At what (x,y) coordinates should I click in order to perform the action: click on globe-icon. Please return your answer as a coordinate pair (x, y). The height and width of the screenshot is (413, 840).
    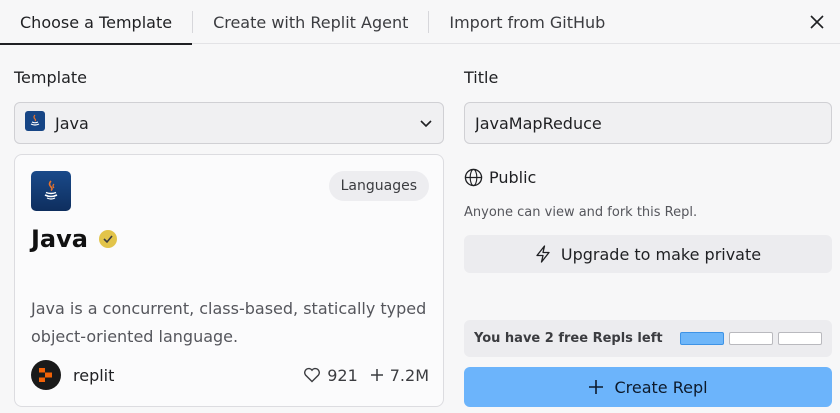
    Looking at the image, I should click on (473, 177).